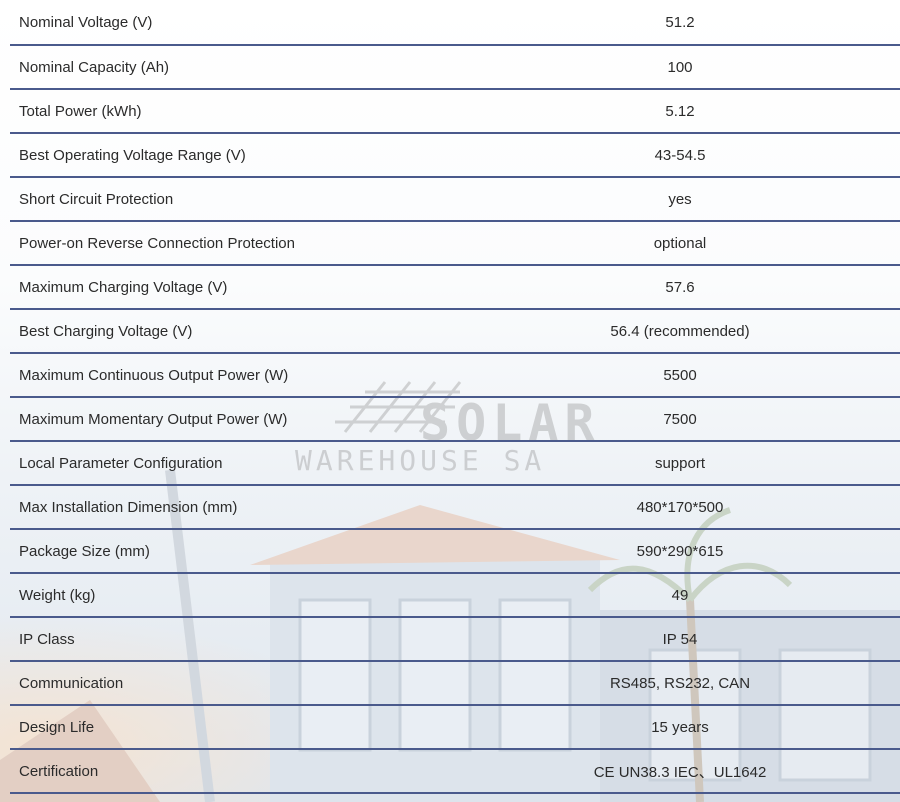 This screenshot has height=802, width=900. I want to click on table-row: Certification CE UN38.3 IEC、UL1642, so click(455, 772).